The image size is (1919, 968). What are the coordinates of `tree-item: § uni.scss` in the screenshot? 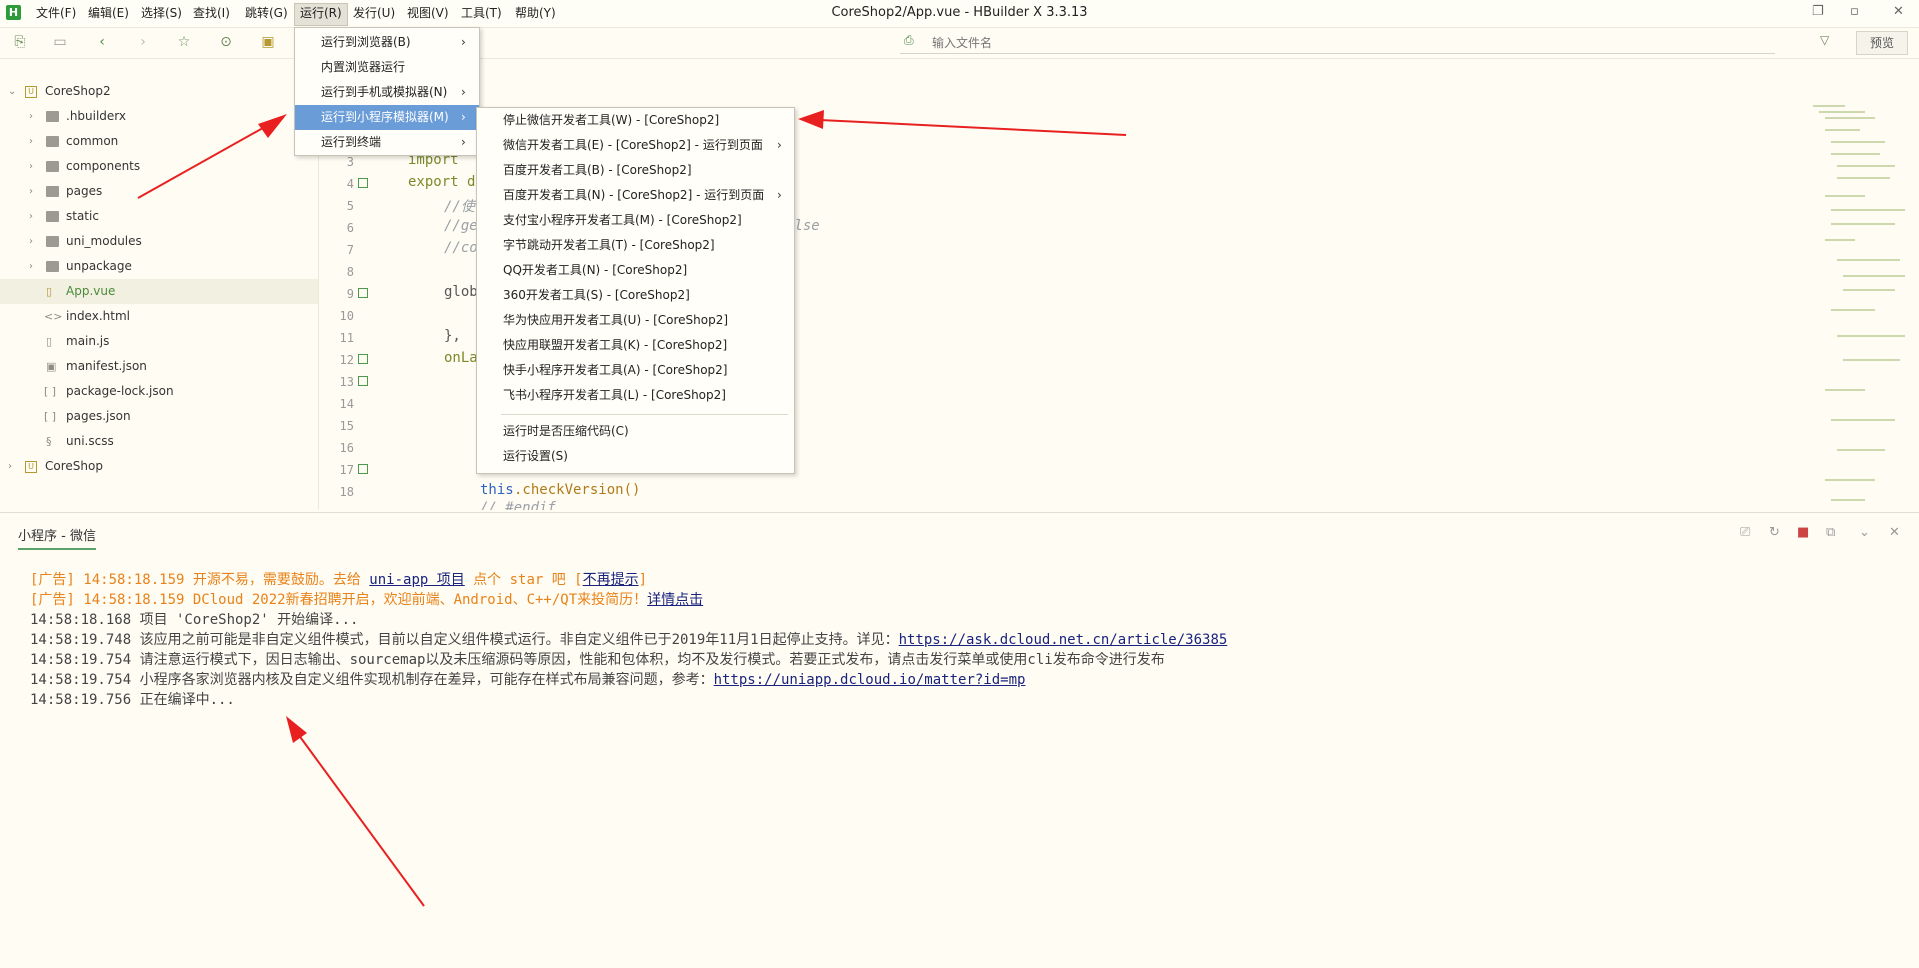 It's located at (159, 441).